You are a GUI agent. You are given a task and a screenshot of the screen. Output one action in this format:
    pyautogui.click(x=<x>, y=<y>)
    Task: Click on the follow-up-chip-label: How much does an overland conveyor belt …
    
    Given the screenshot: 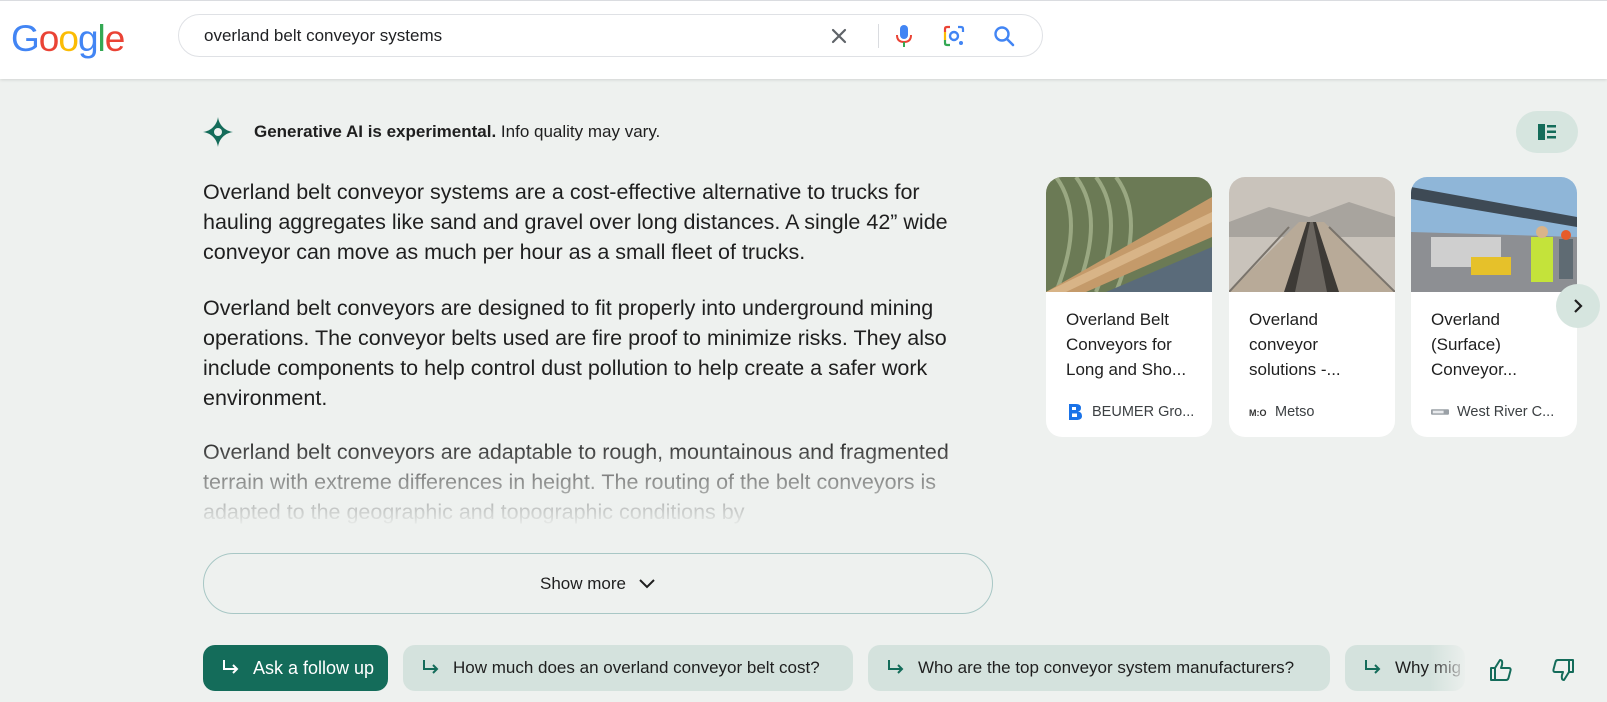 What is the action you would take?
    pyautogui.click(x=636, y=667)
    